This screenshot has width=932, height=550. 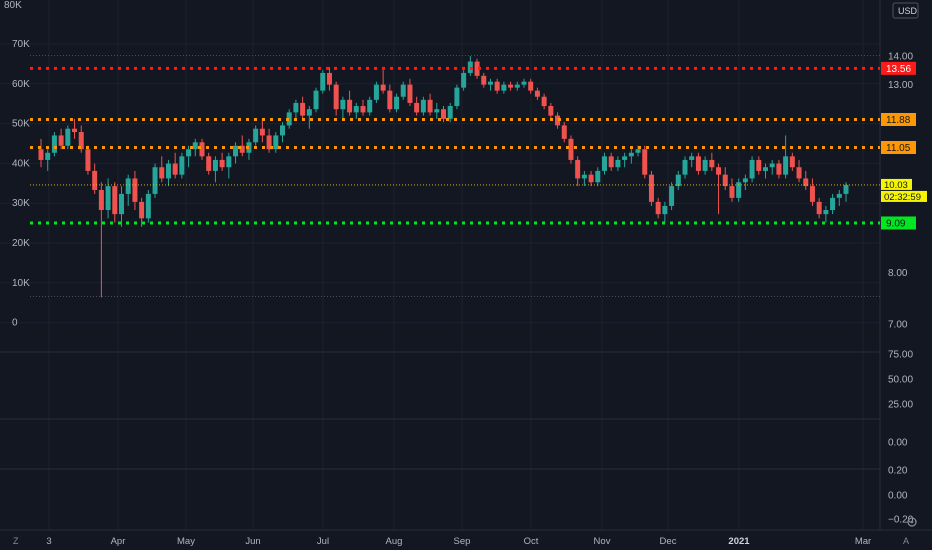 I want to click on price-axis-tick: 7.00, so click(x=898, y=325).